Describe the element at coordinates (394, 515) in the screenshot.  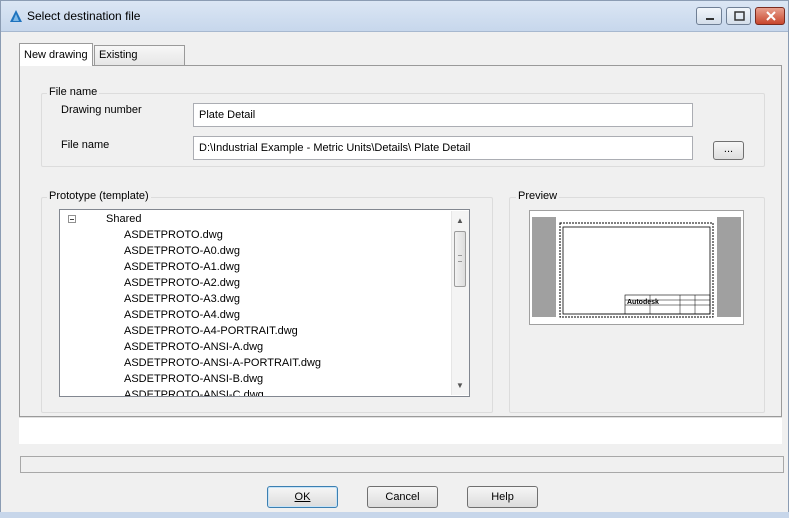
I see `window-bottom-edge` at that location.